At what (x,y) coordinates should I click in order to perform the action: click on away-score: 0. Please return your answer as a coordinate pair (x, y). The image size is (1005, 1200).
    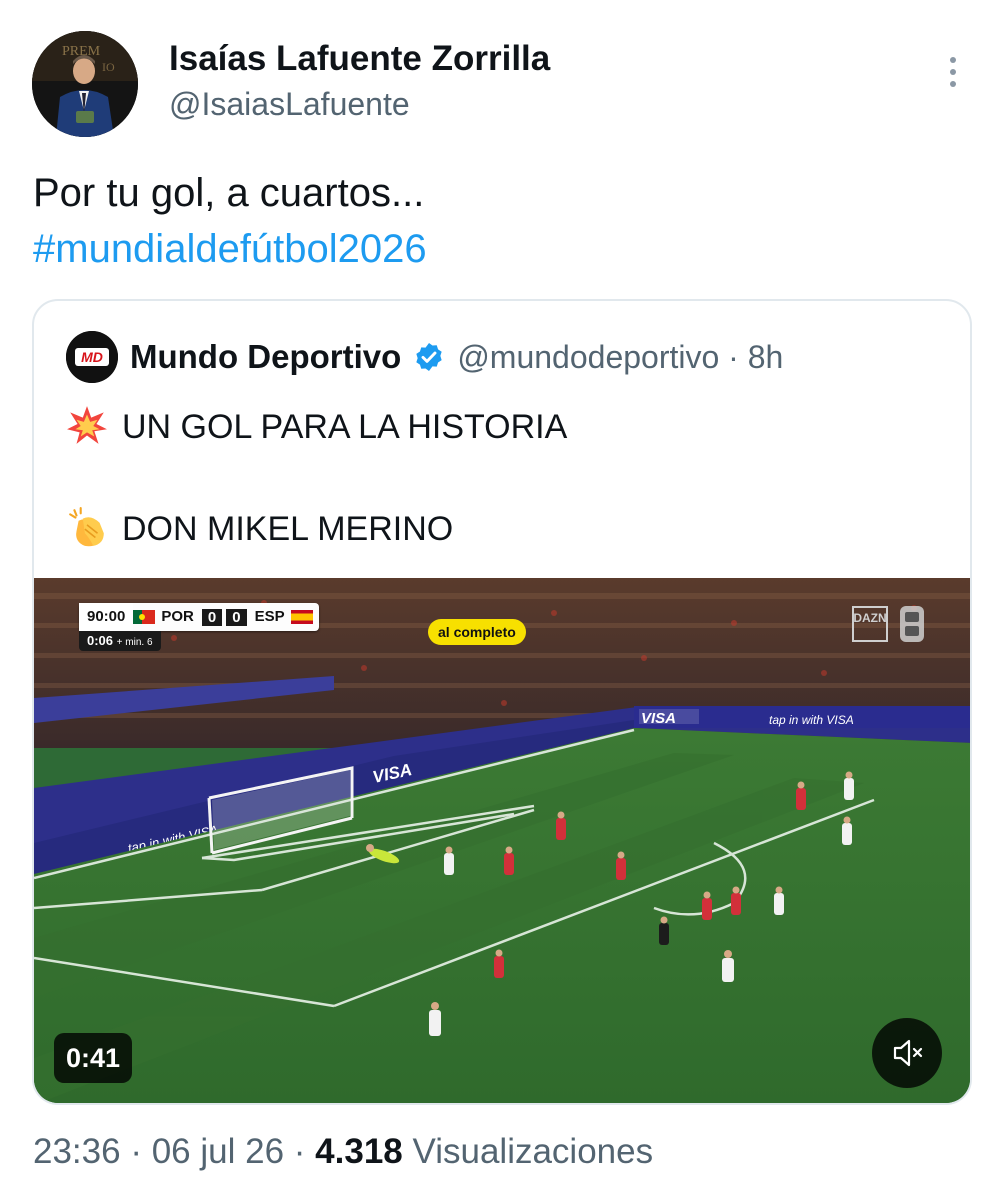
    Looking at the image, I should click on (236, 617).